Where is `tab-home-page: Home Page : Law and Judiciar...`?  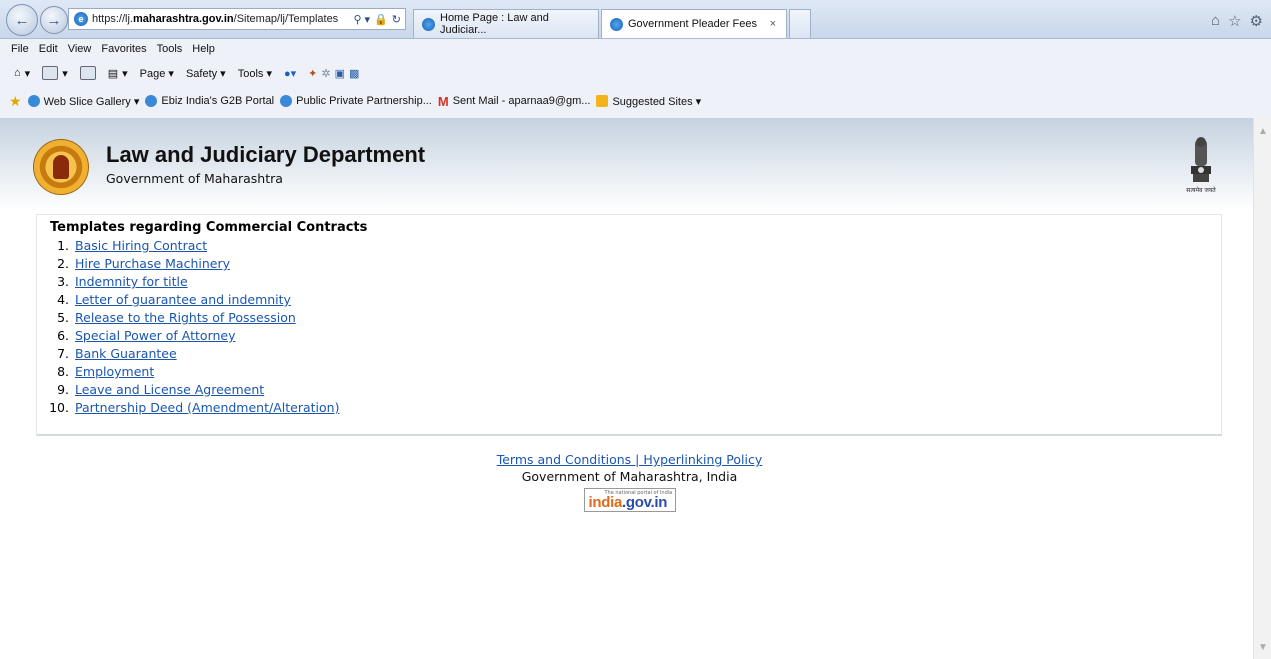
tab-home-page: Home Page : Law and Judiciar... is located at coordinates (506, 23).